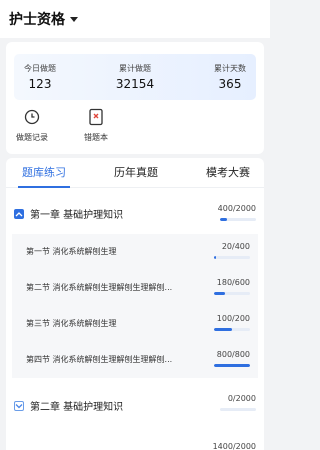 The height and width of the screenshot is (450, 320). I want to click on stat-today: 今日做题 123, so click(40, 77).